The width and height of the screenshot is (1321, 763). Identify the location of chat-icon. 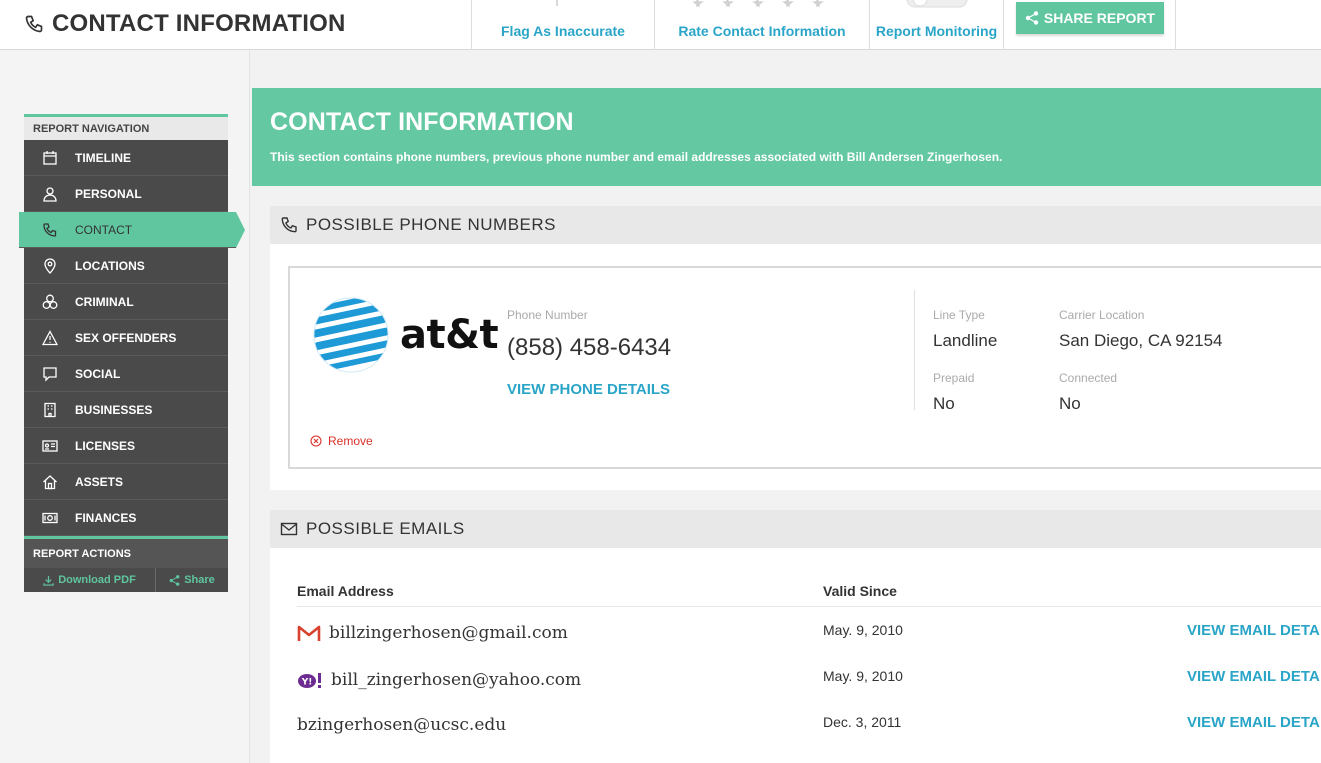
(50, 374).